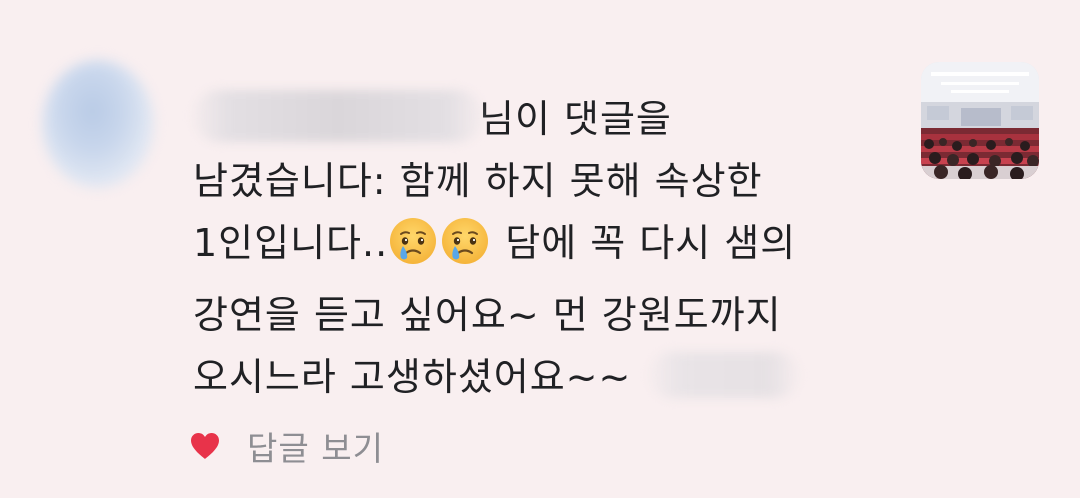 Image resolution: width=1080 pixels, height=498 pixels. Describe the element at coordinates (478, 181) in the screenshot. I see `comment-line-2: 남겼습니다: 함께 하지 못해 속상한` at that location.